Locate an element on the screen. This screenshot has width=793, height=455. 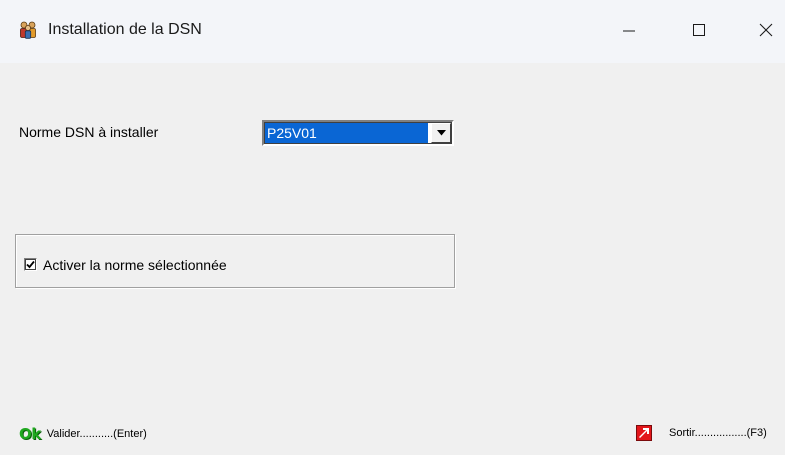
norme-dsn-selected-value: P25V01 is located at coordinates (346, 133).